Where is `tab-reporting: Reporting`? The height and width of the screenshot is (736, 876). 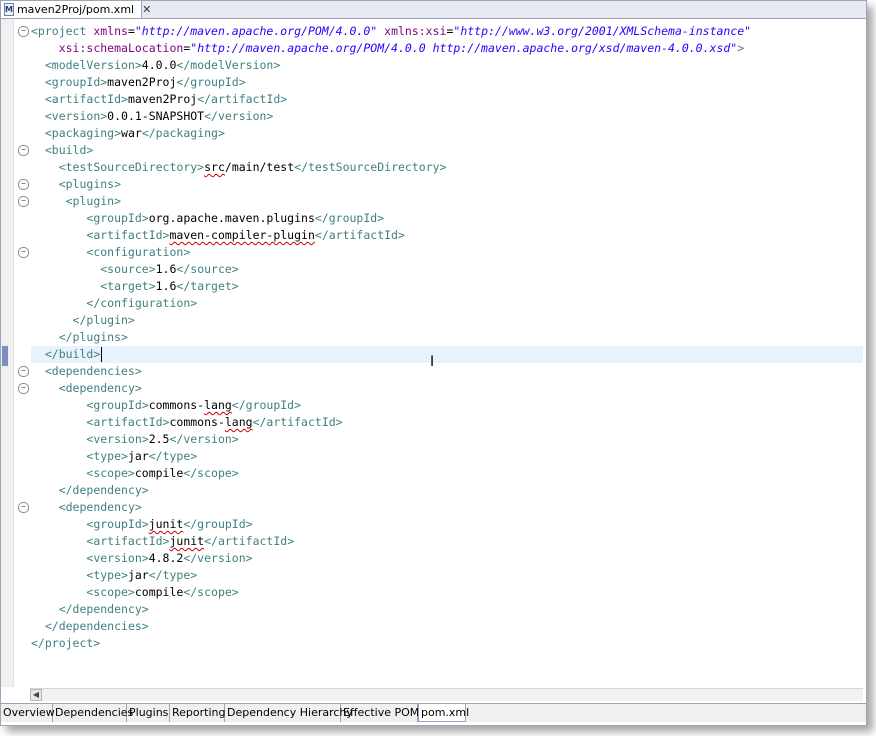 tab-reporting: Reporting is located at coordinates (197, 713).